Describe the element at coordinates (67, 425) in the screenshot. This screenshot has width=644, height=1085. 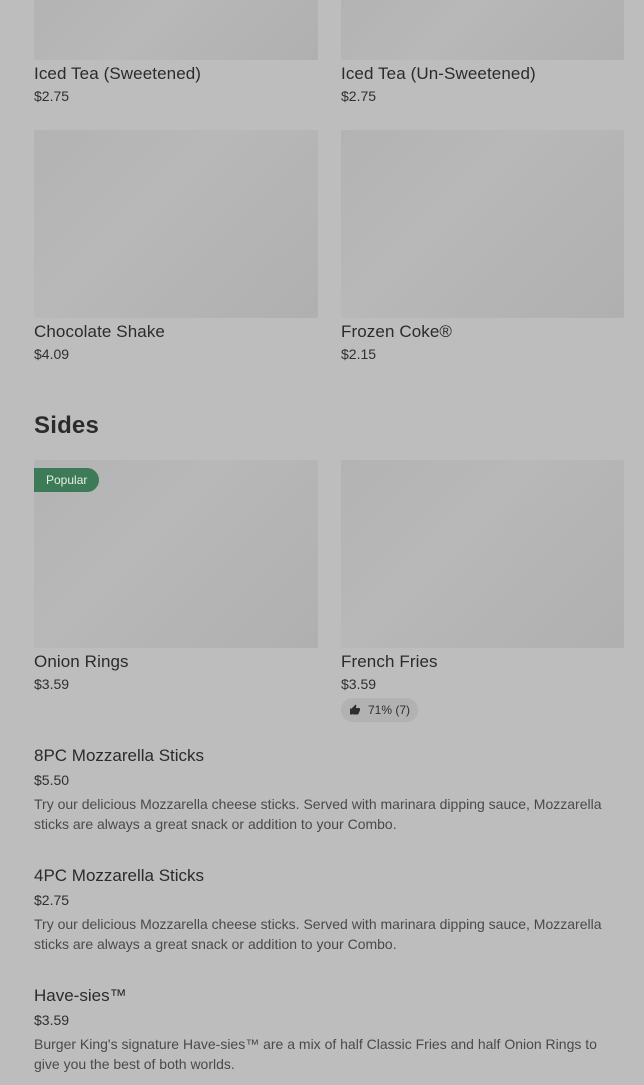
I see `section-title-sides: Sides` at that location.